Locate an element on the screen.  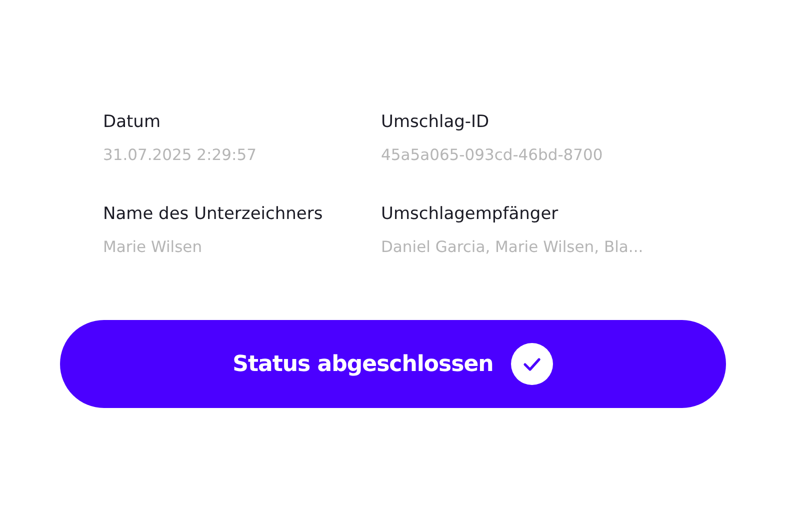
field-label: Datum is located at coordinates (132, 122).